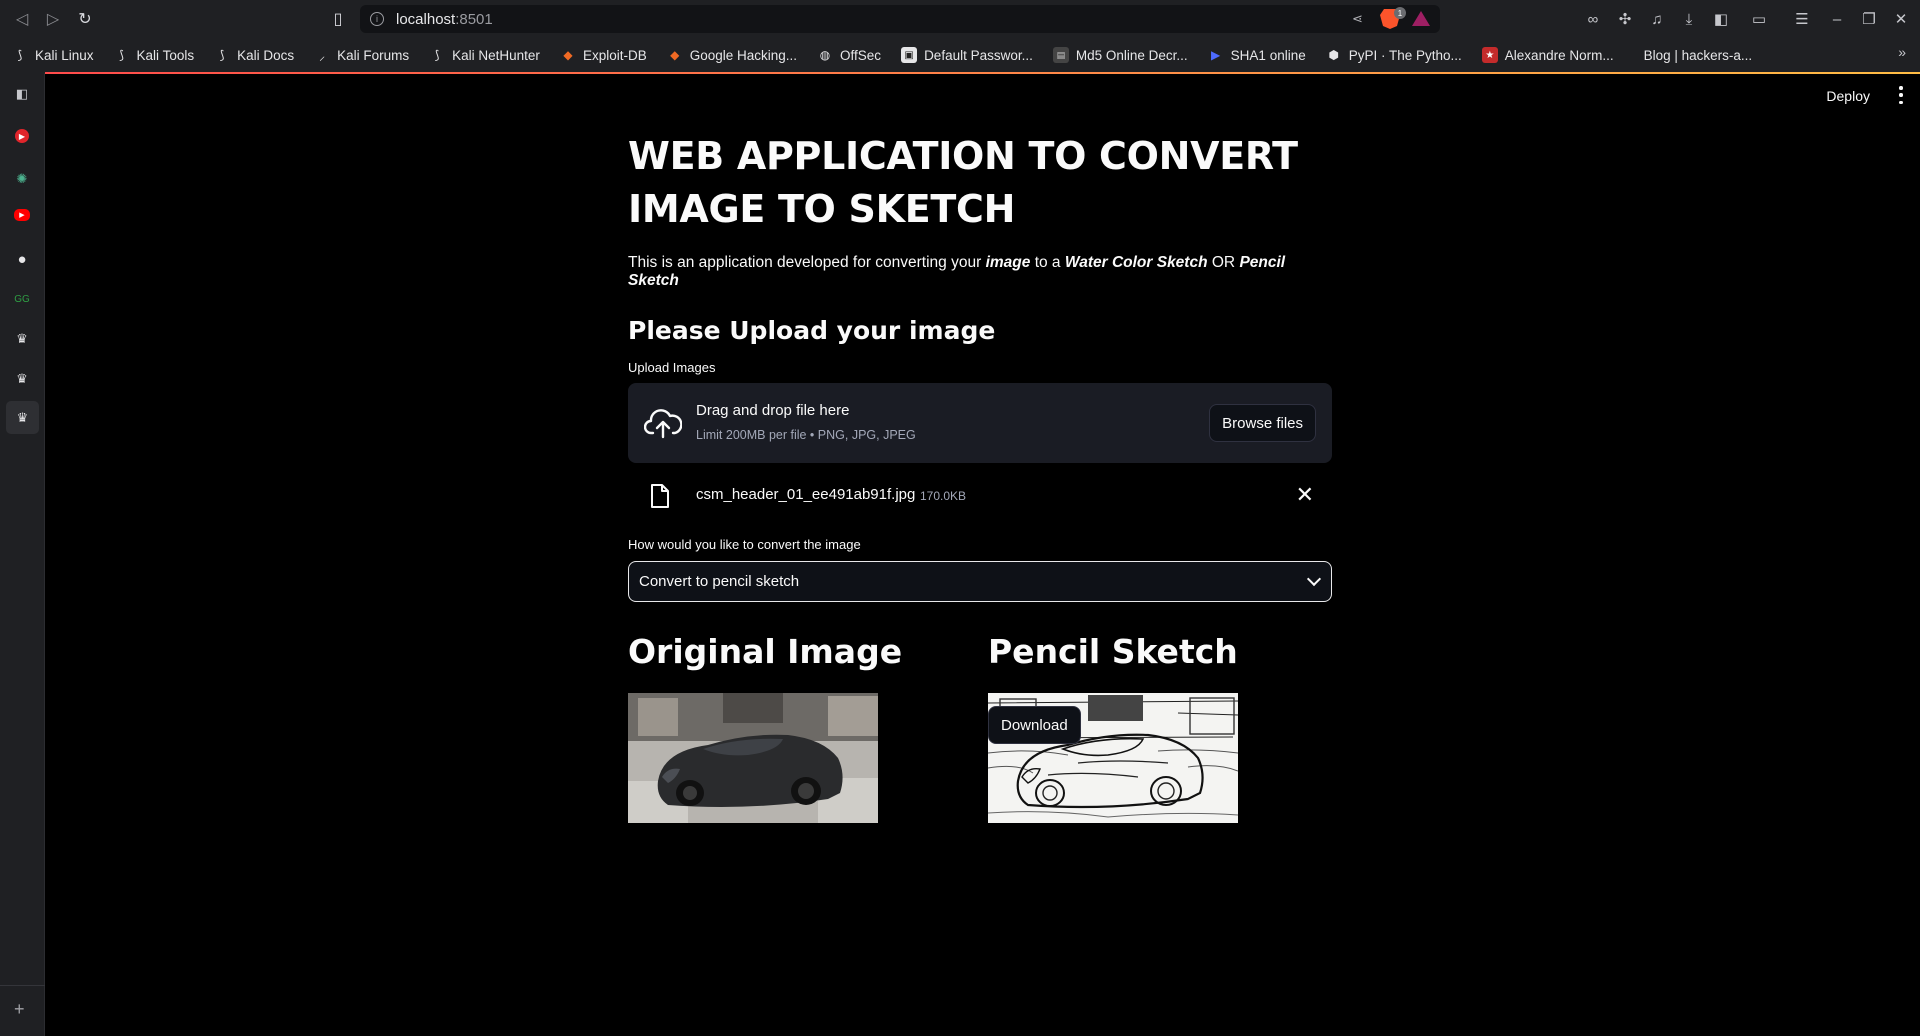 Image resolution: width=1920 pixels, height=1036 pixels. Describe the element at coordinates (85, 19) in the screenshot. I see `reload-icon: ↻` at that location.